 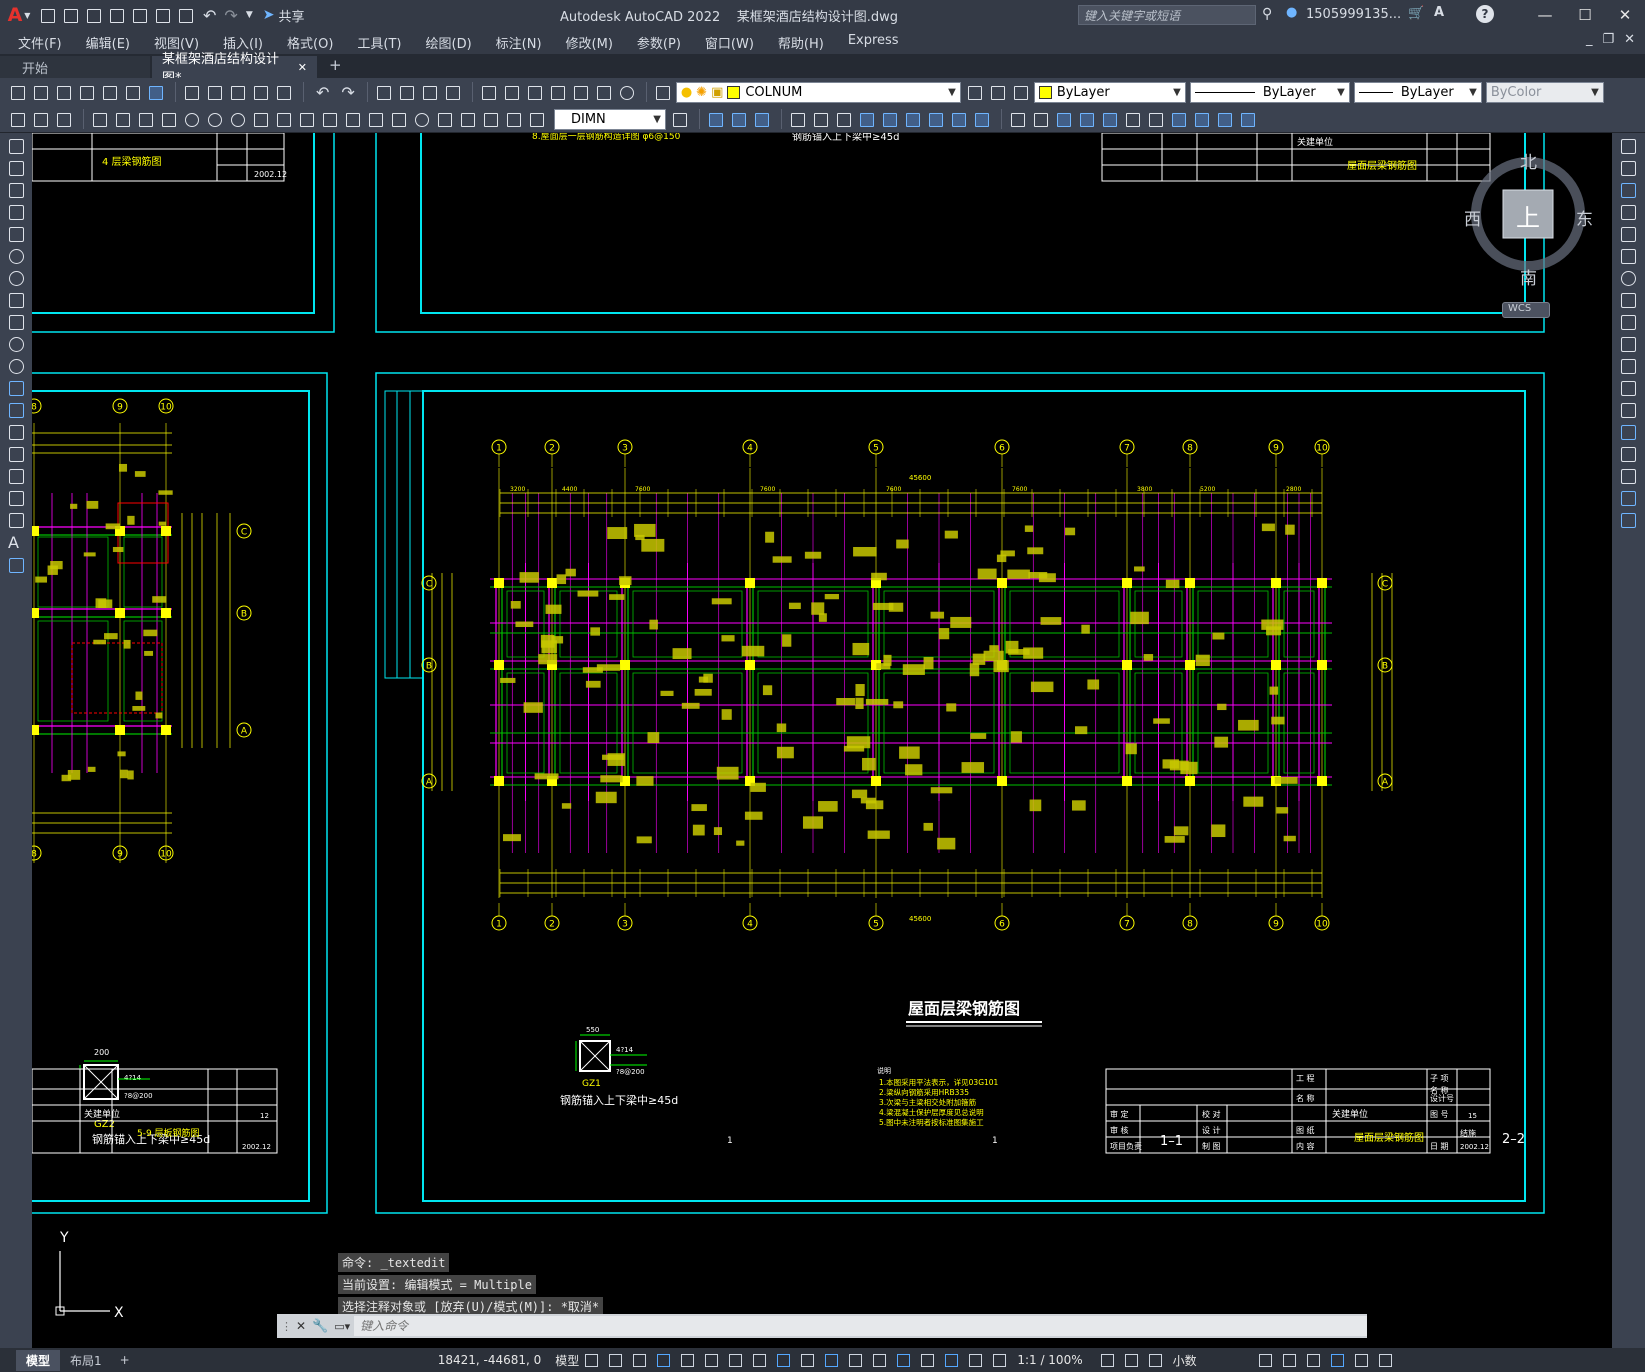 I want to click on revolve-icon, so click(x=820, y=119).